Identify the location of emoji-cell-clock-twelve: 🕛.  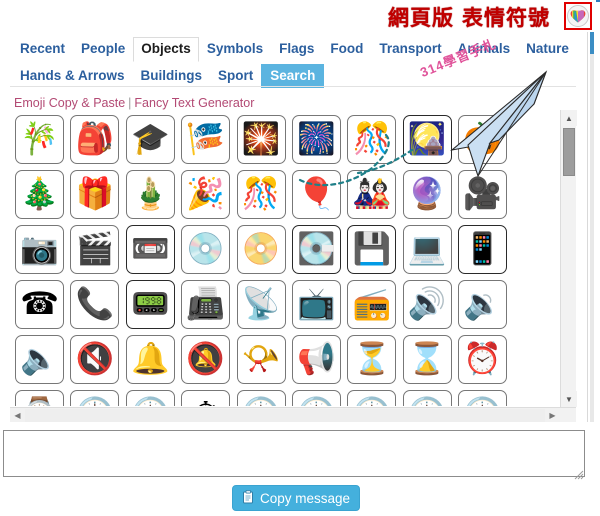
(95, 398).